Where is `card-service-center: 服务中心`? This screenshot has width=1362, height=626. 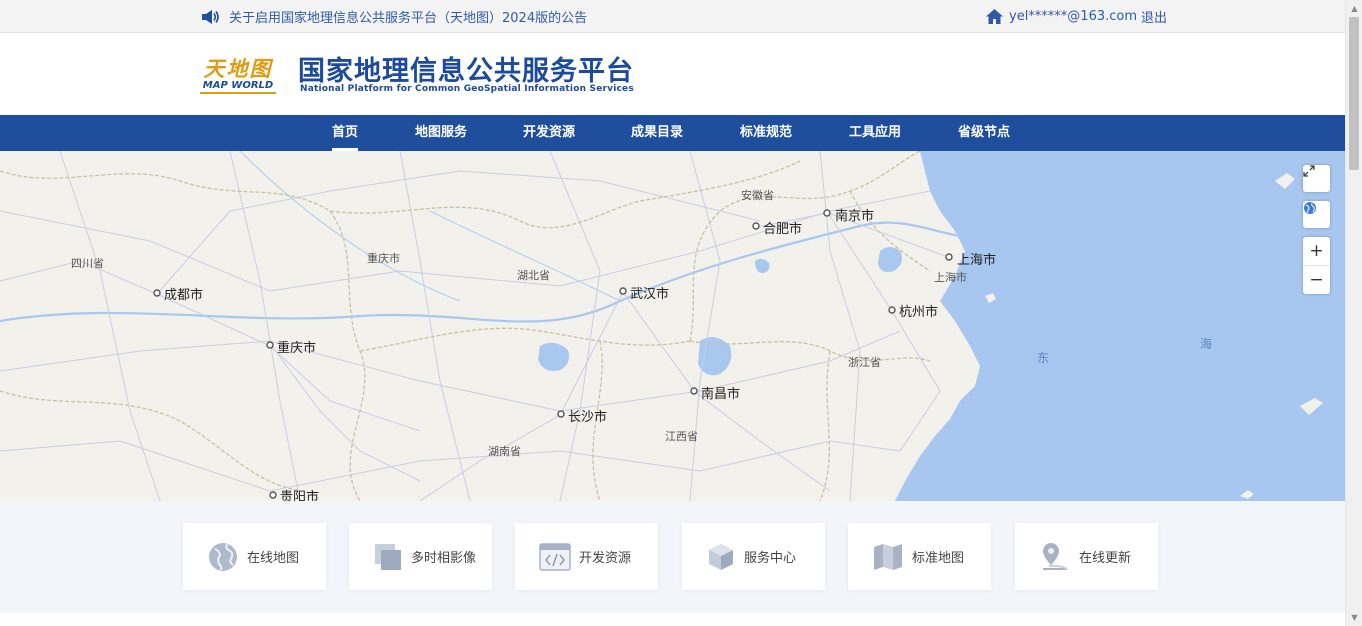 card-service-center: 服务中心 is located at coordinates (753, 556).